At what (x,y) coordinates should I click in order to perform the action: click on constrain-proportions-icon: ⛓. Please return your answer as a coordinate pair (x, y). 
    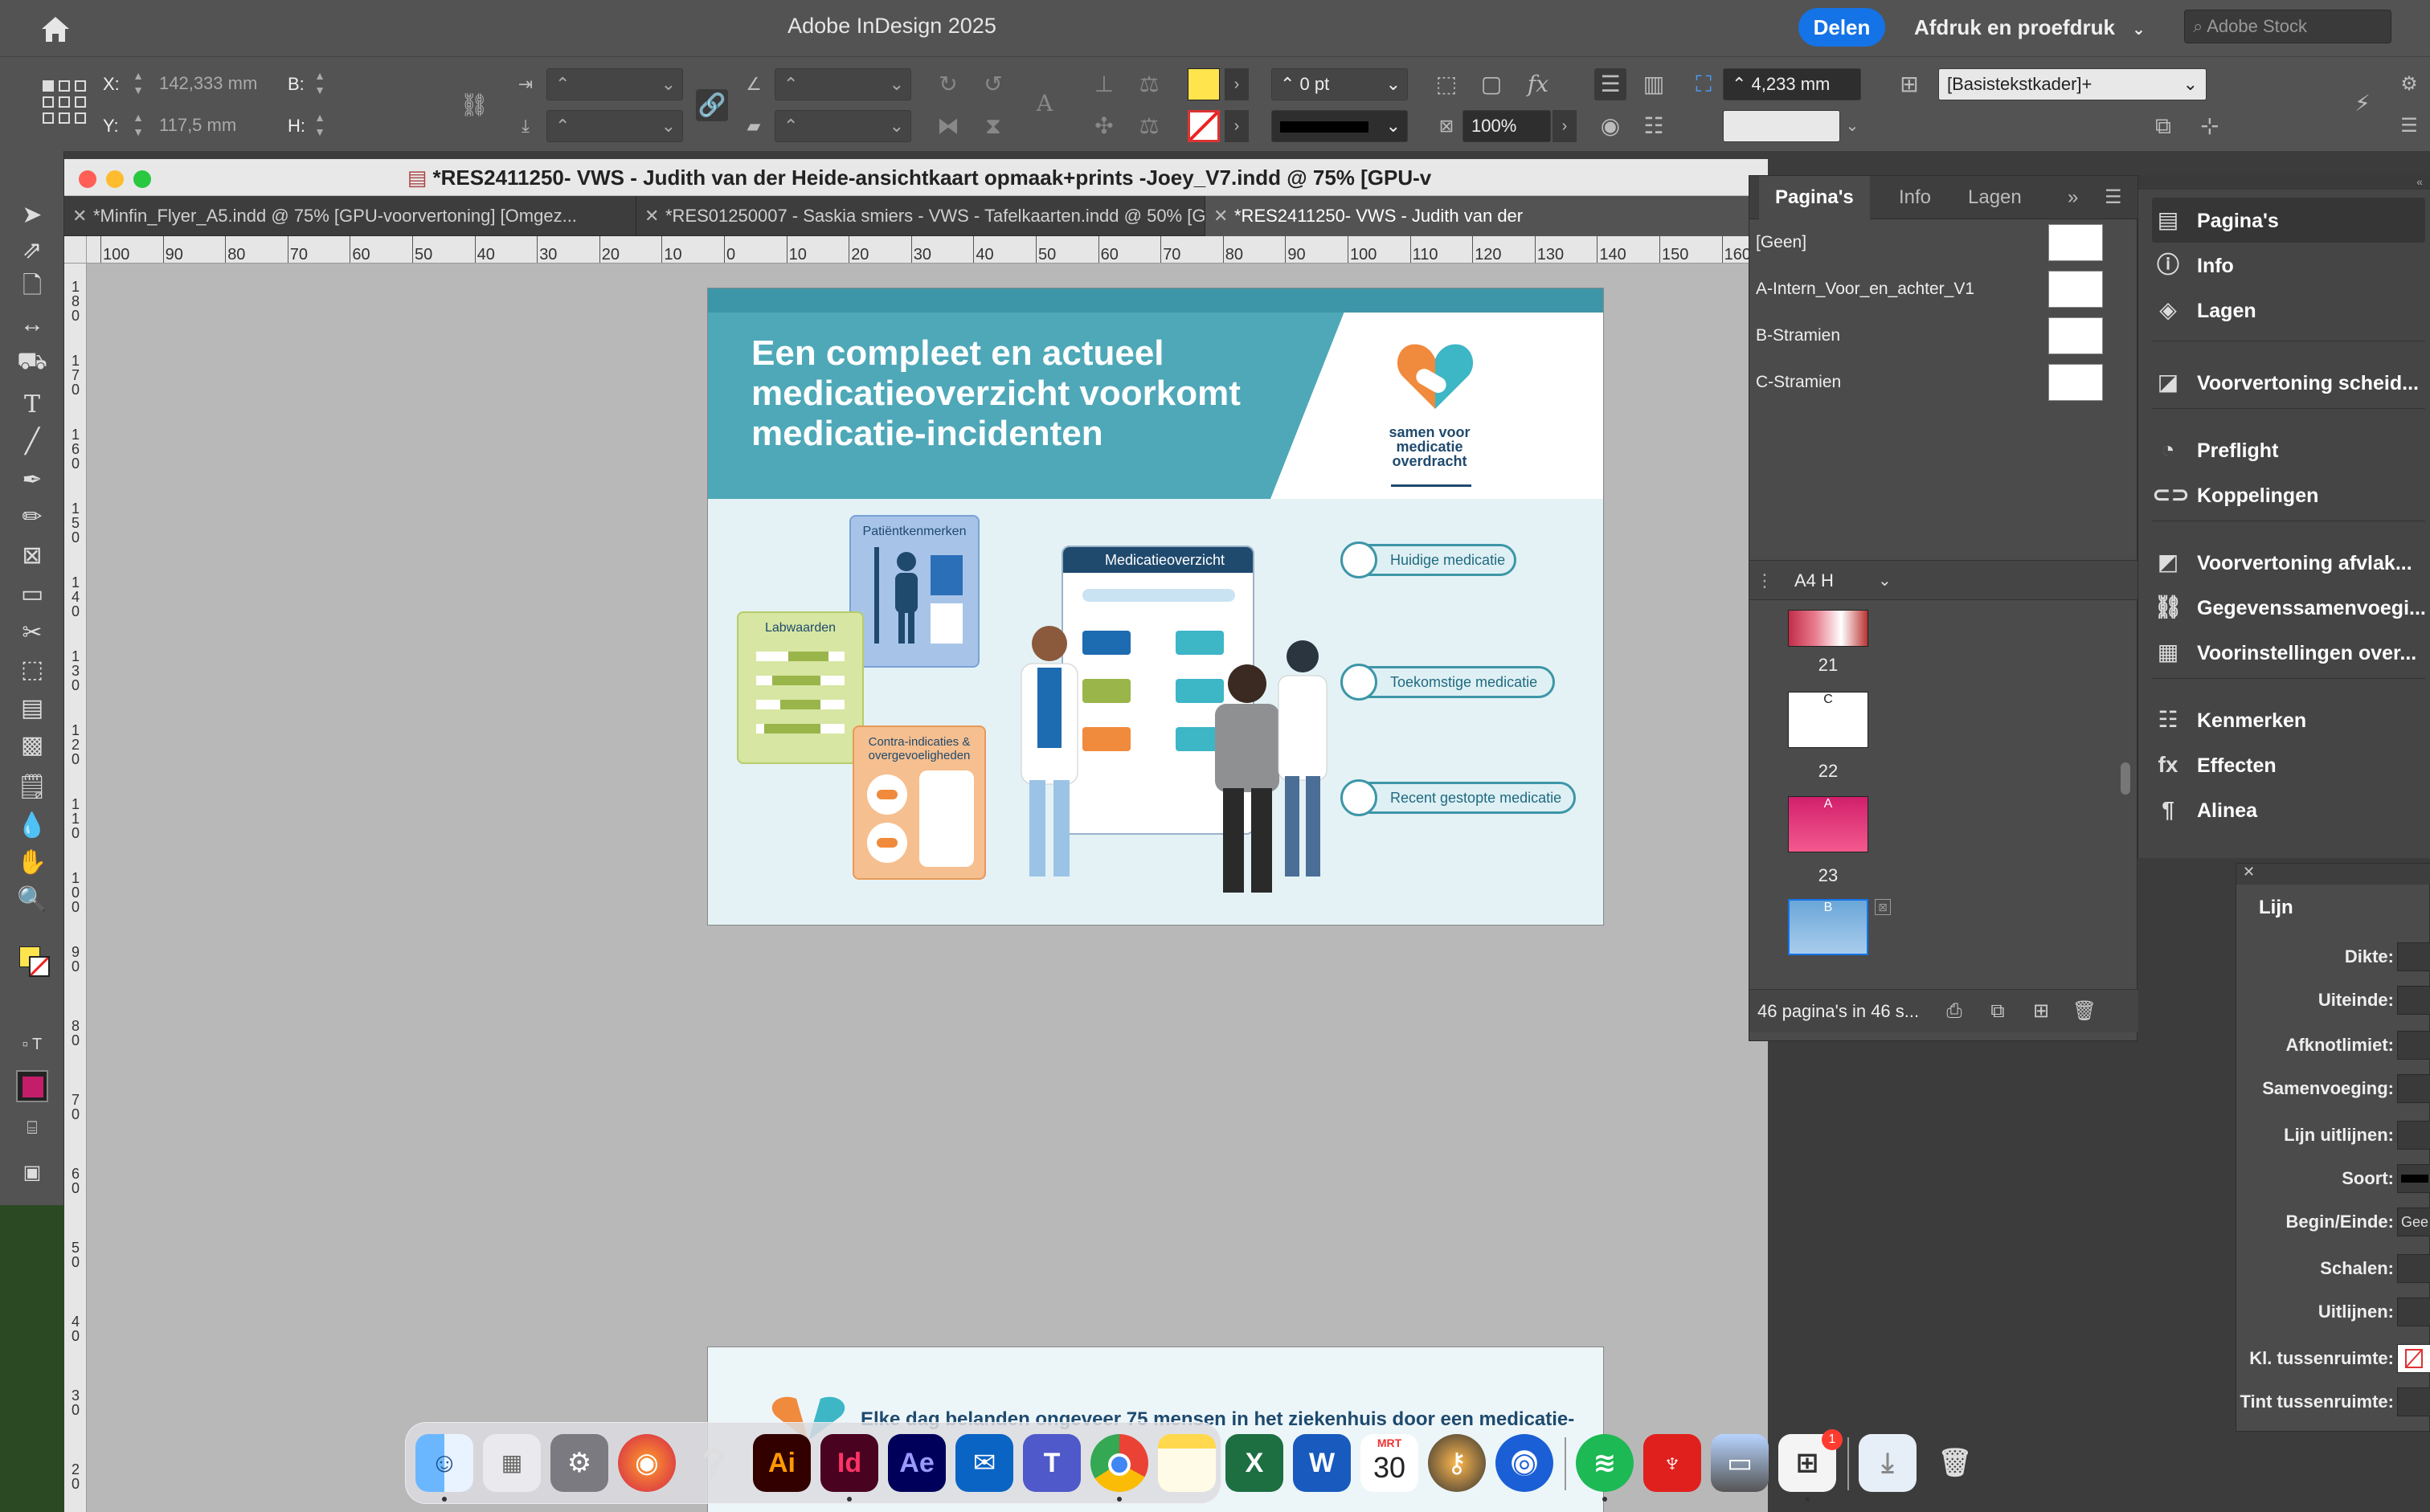
    Looking at the image, I should click on (474, 105).